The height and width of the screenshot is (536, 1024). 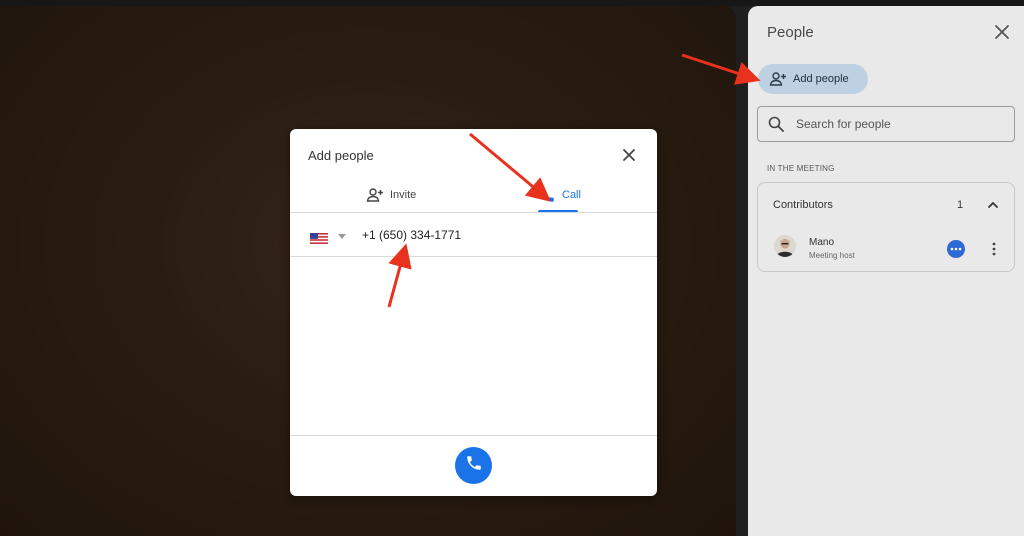 I want to click on call-button, so click(x=473, y=465).